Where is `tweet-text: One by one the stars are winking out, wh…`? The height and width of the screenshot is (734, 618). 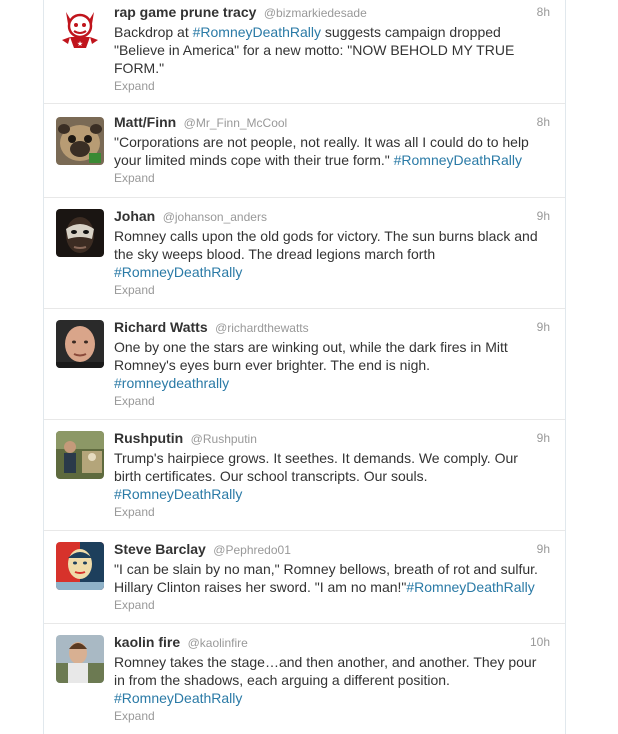 tweet-text: One by one the stars are winking out, wh… is located at coordinates (334, 365).